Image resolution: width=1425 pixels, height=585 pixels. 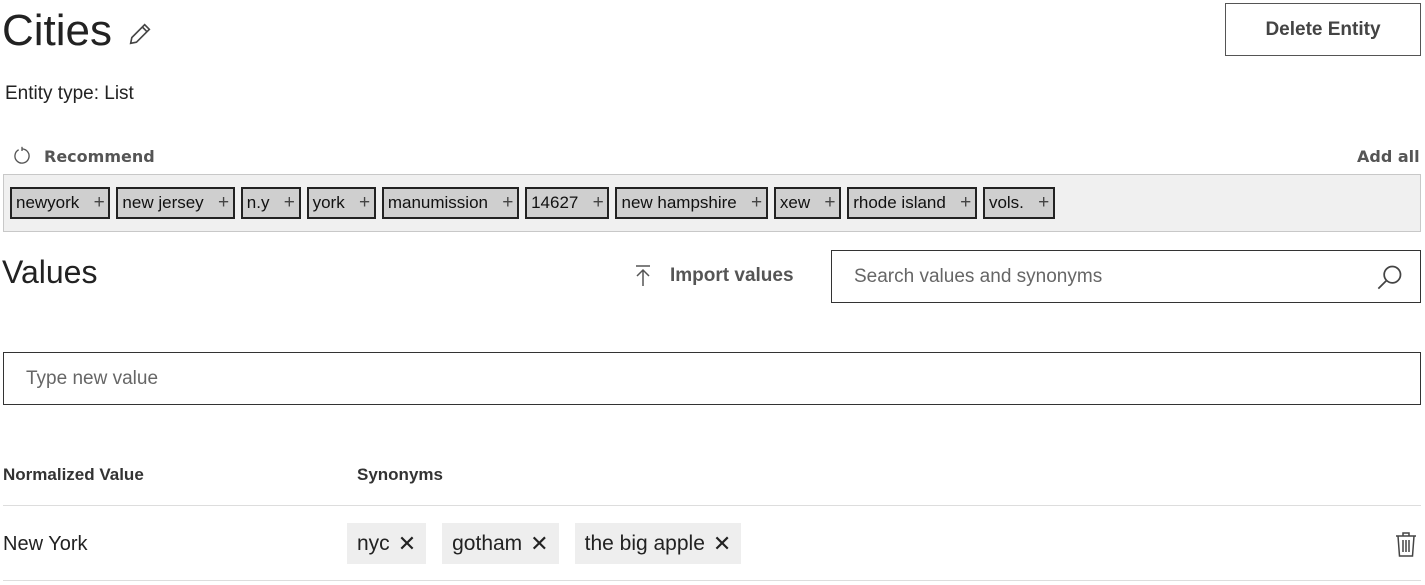 What do you see at coordinates (50, 272) in the screenshot?
I see `values-heading: Values` at bounding box center [50, 272].